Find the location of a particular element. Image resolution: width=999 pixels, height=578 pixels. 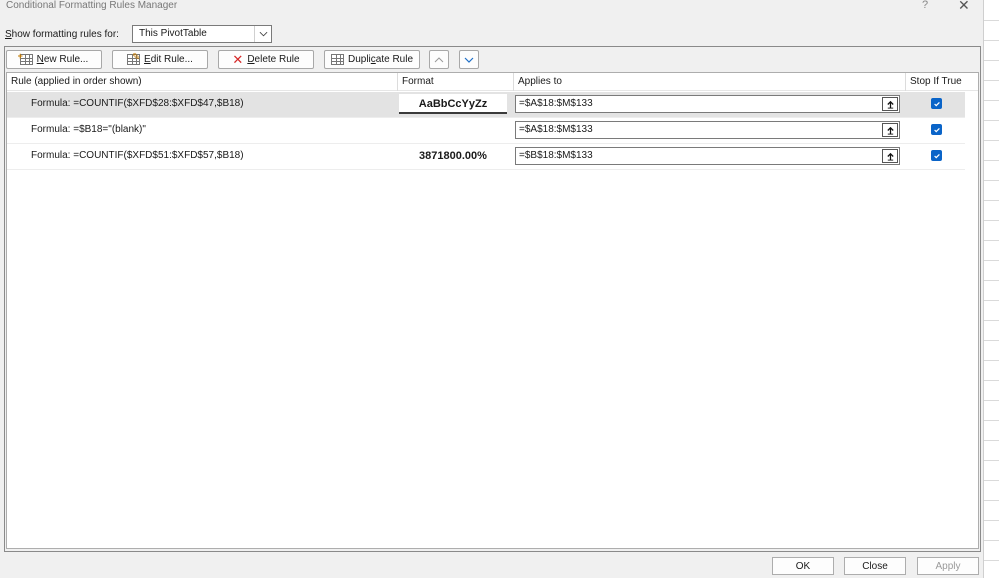

ok-button: OK is located at coordinates (803, 566).